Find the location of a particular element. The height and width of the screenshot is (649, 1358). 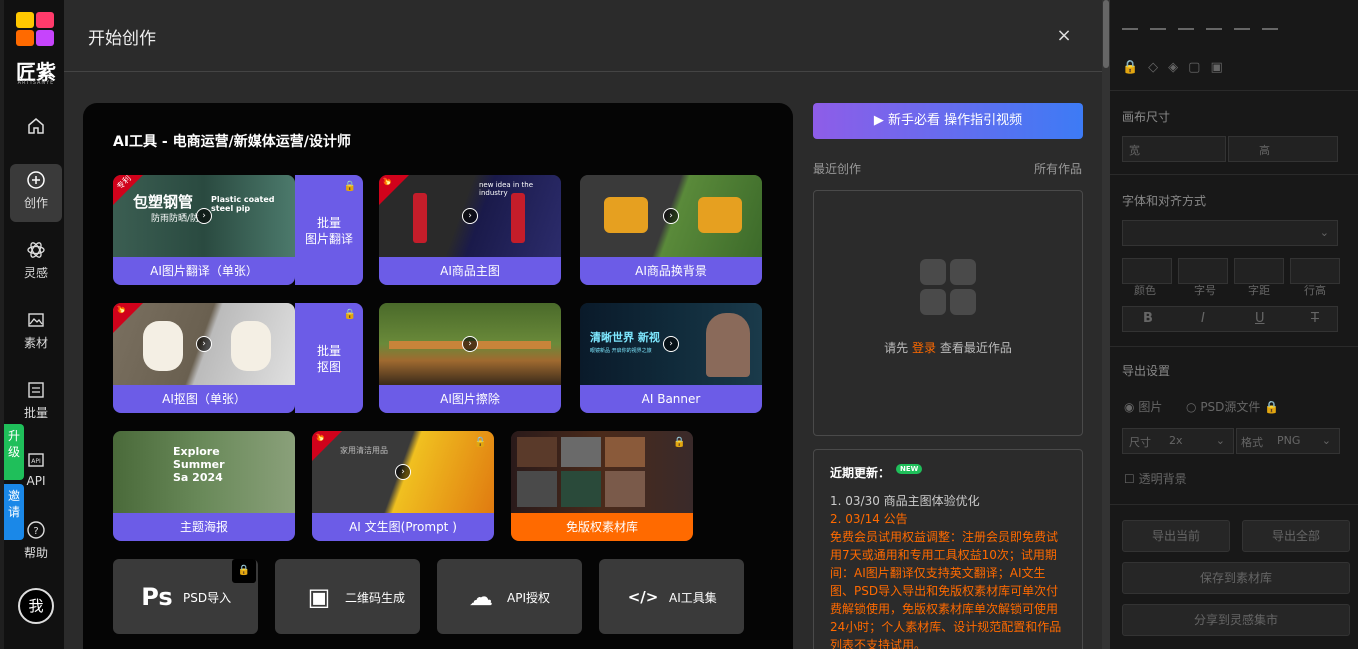

export-format-select: 格式 PNG ⌄ is located at coordinates (1288, 441).